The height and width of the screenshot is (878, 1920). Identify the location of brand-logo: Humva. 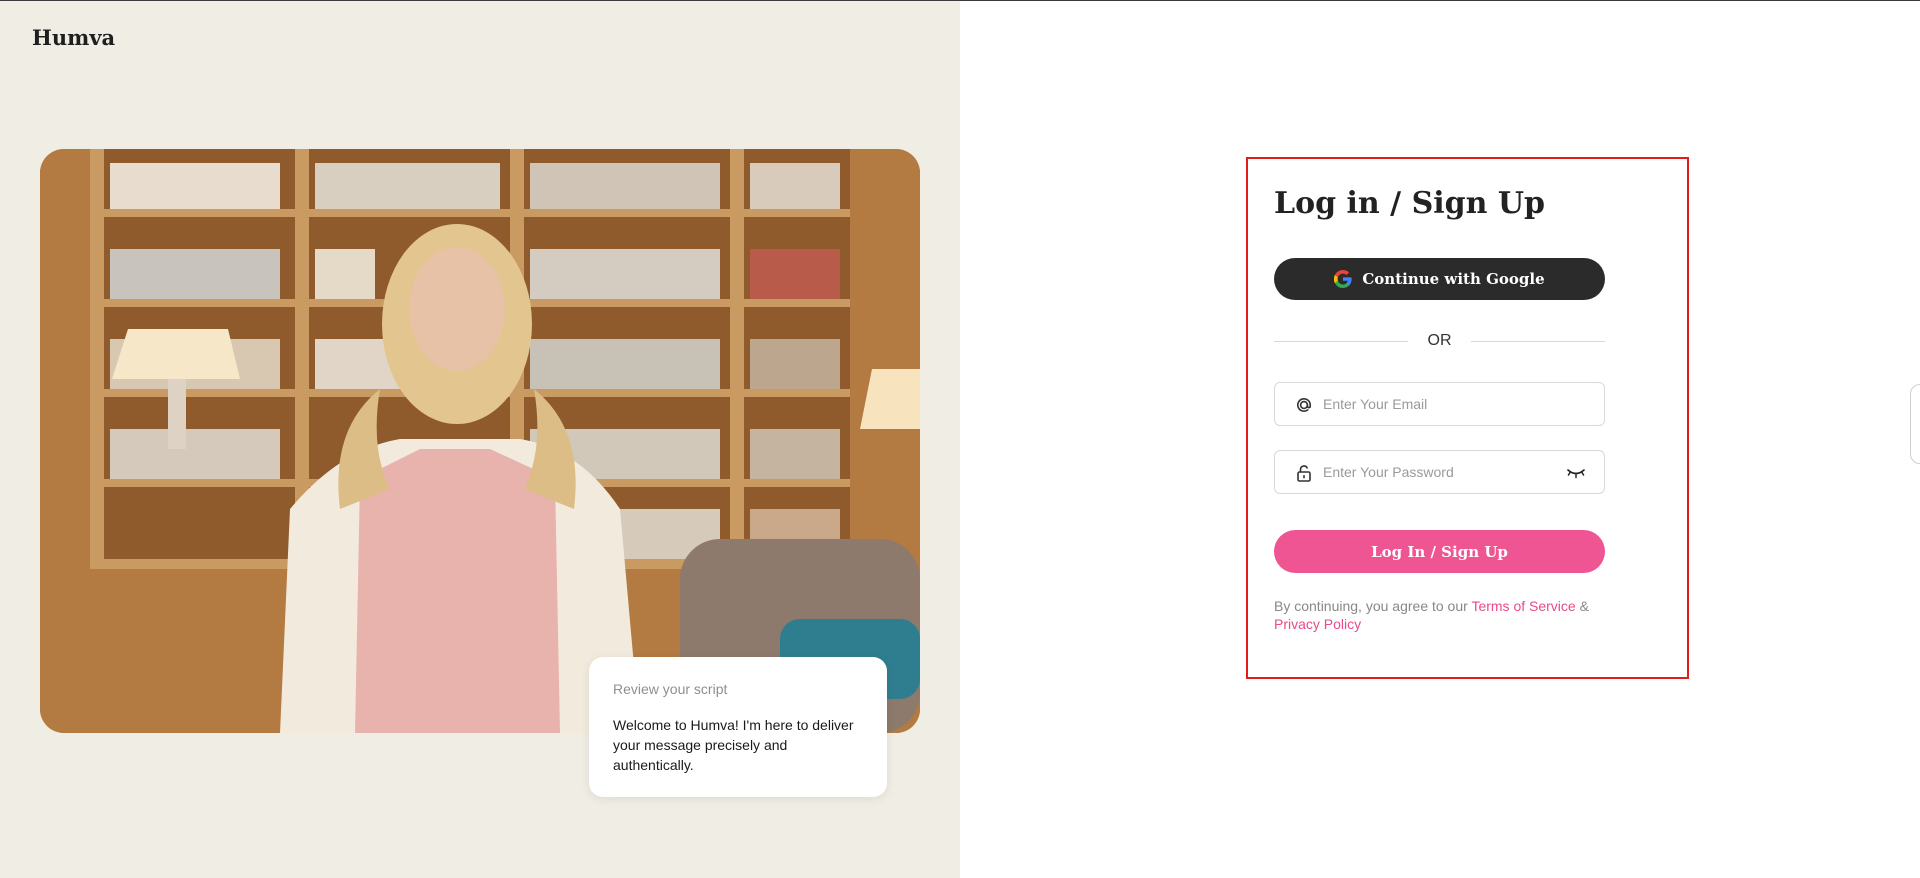
(73, 37).